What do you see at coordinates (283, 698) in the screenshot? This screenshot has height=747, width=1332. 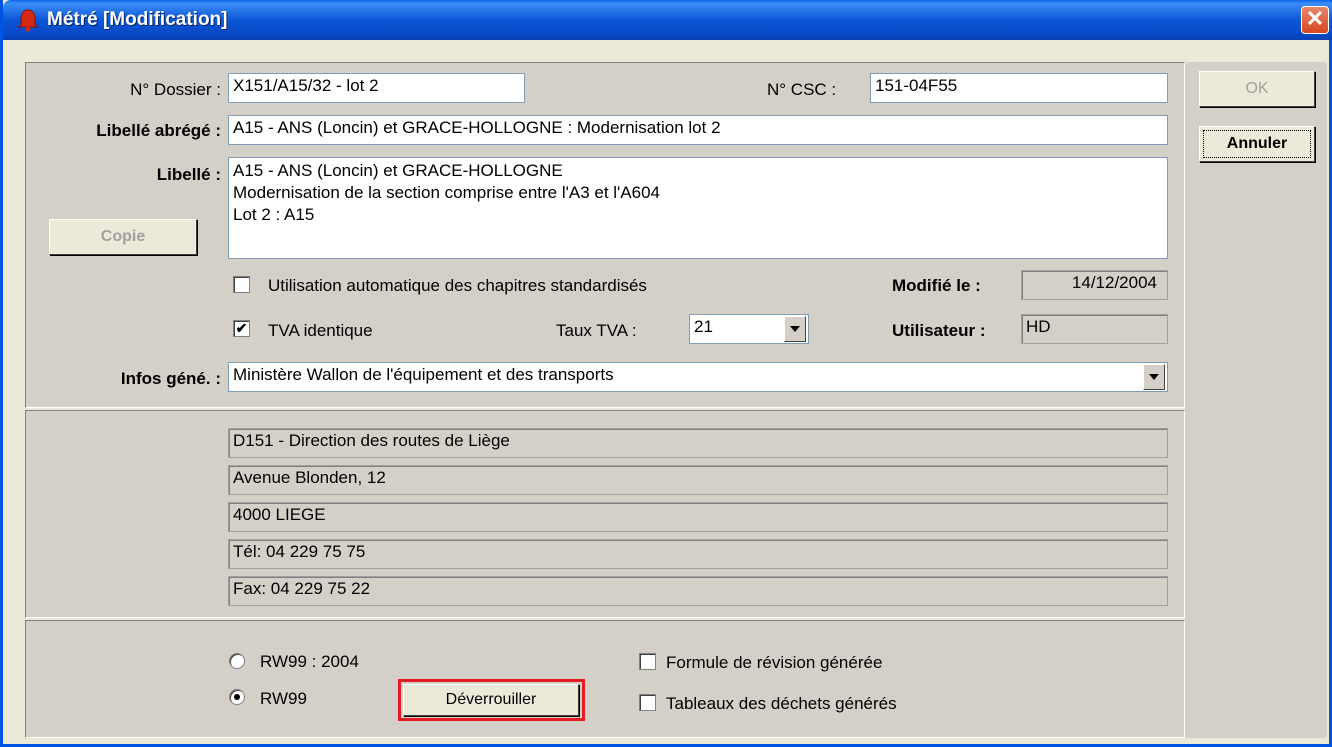 I see `radio-rw99-label: RW99` at bounding box center [283, 698].